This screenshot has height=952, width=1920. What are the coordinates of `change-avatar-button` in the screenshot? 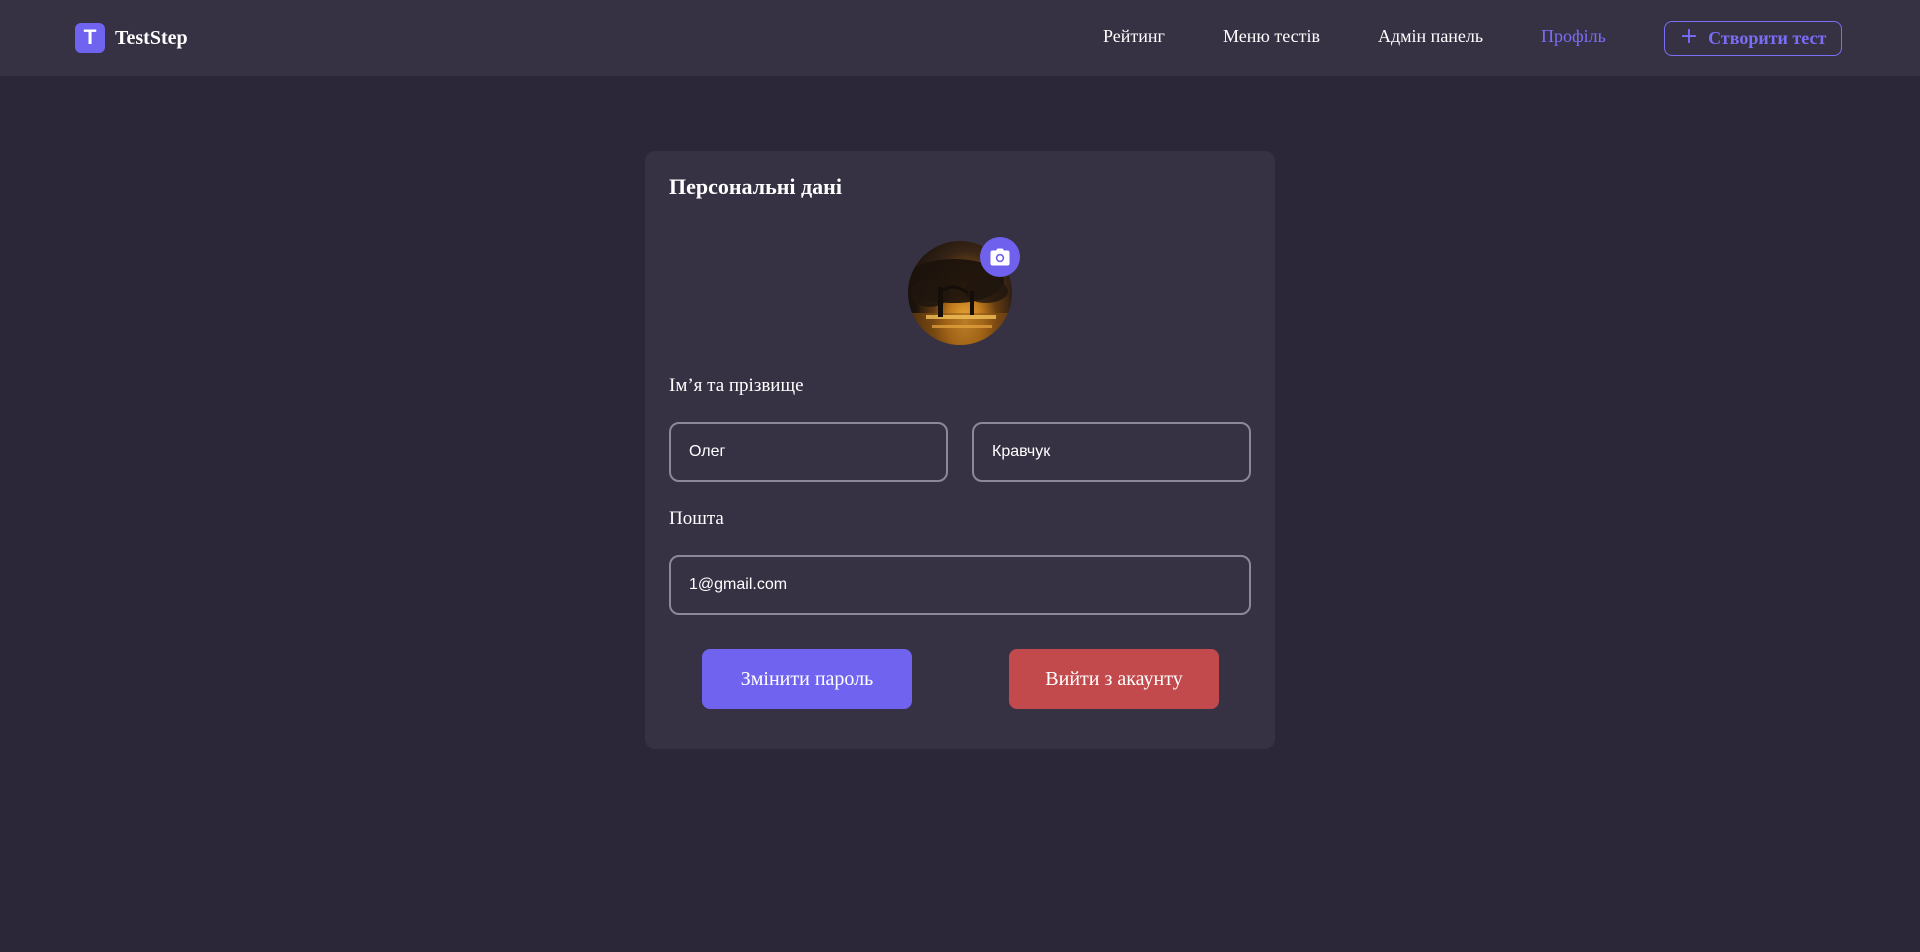 It's located at (1000, 257).